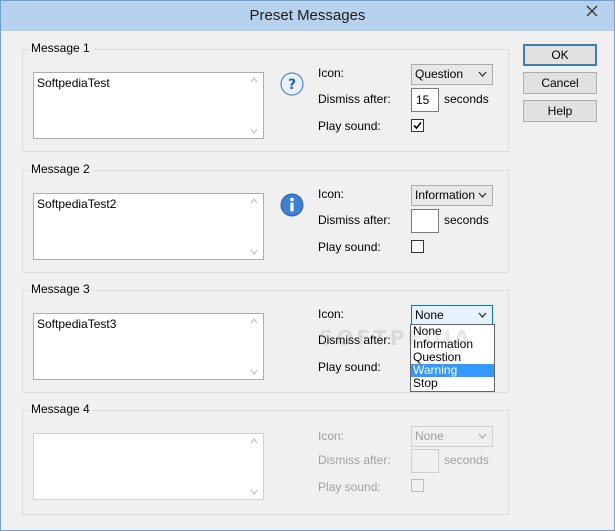 The height and width of the screenshot is (531, 615). What do you see at coordinates (445, 195) in the screenshot?
I see `select-value: Information` at bounding box center [445, 195].